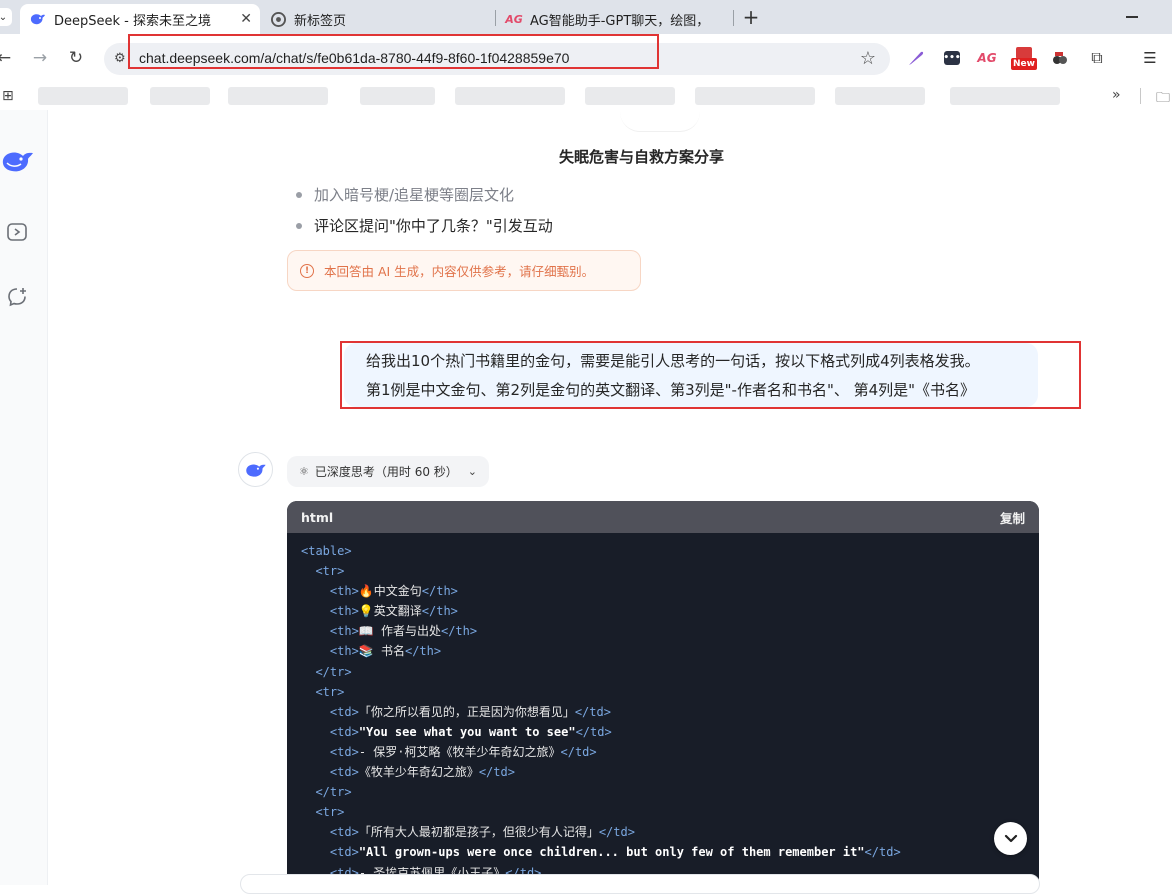 This screenshot has width=1172, height=894. I want to click on new-chat-icon, so click(17, 297).